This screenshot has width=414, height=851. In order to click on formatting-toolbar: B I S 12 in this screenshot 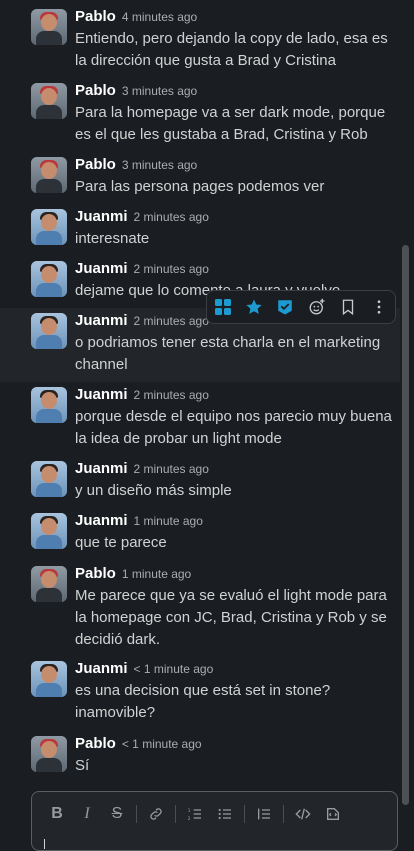, I will do `click(195, 814)`.